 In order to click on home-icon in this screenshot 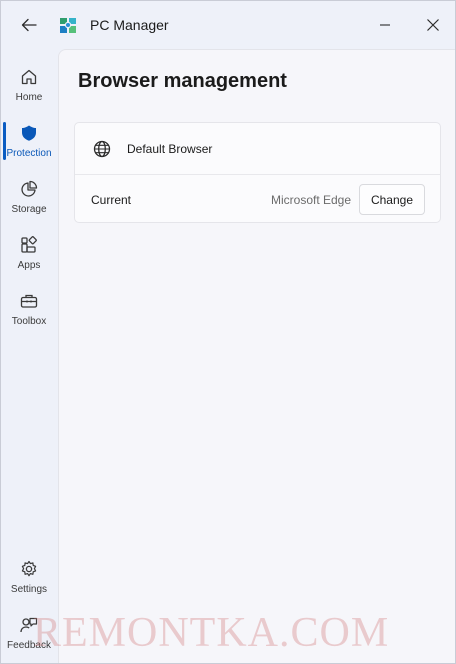, I will do `click(29, 77)`.